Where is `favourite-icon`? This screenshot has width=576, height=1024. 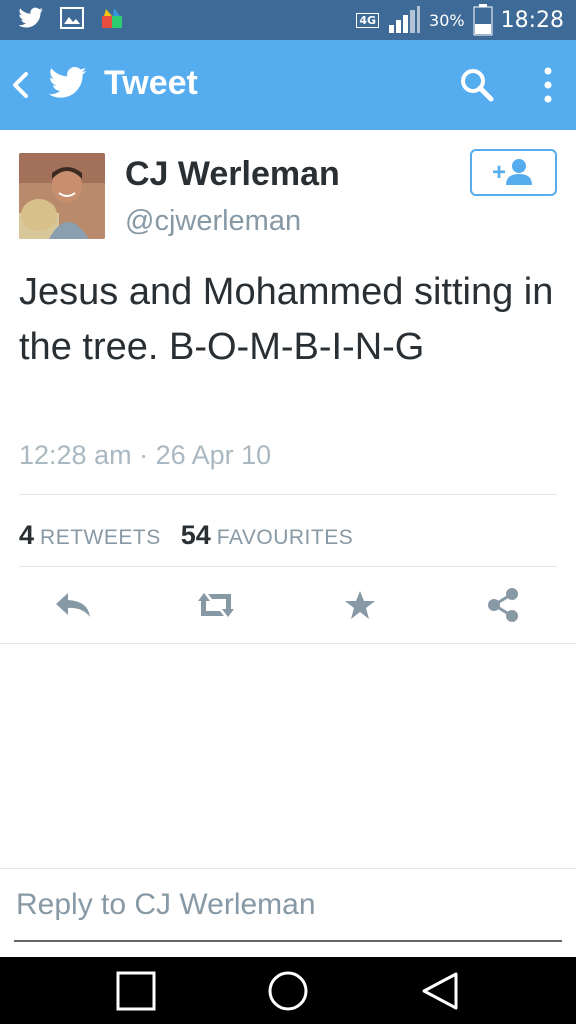
favourite-icon is located at coordinates (360, 605).